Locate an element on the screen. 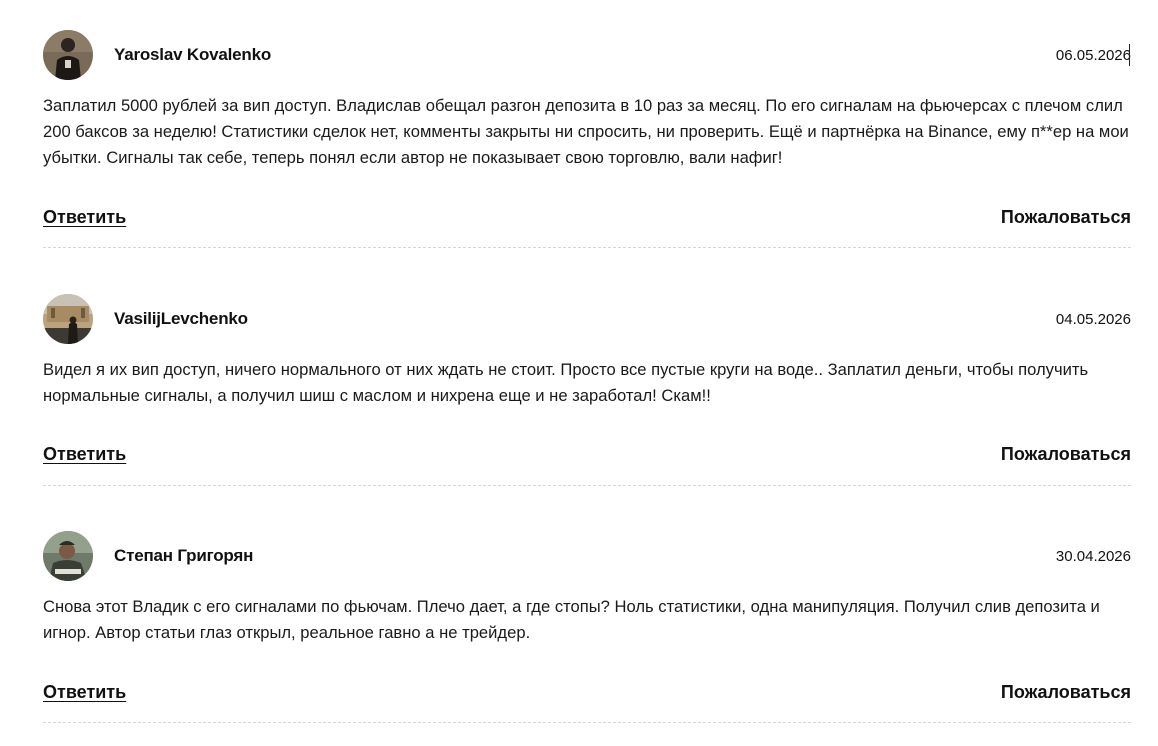 The height and width of the screenshot is (746, 1158). comment-header: Степан Григорян 30.04.2026 is located at coordinates (587, 556).